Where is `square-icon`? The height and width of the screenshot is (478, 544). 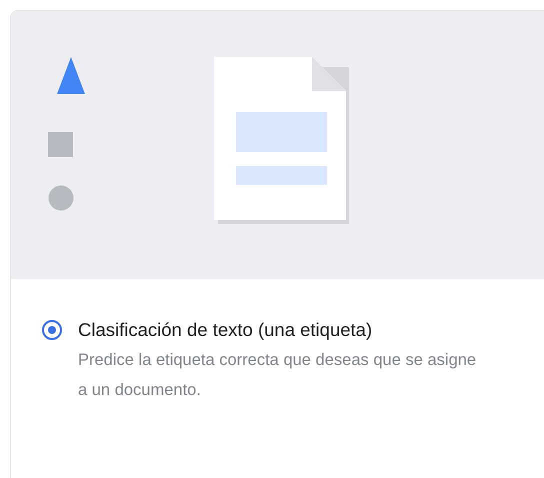
square-icon is located at coordinates (60, 144).